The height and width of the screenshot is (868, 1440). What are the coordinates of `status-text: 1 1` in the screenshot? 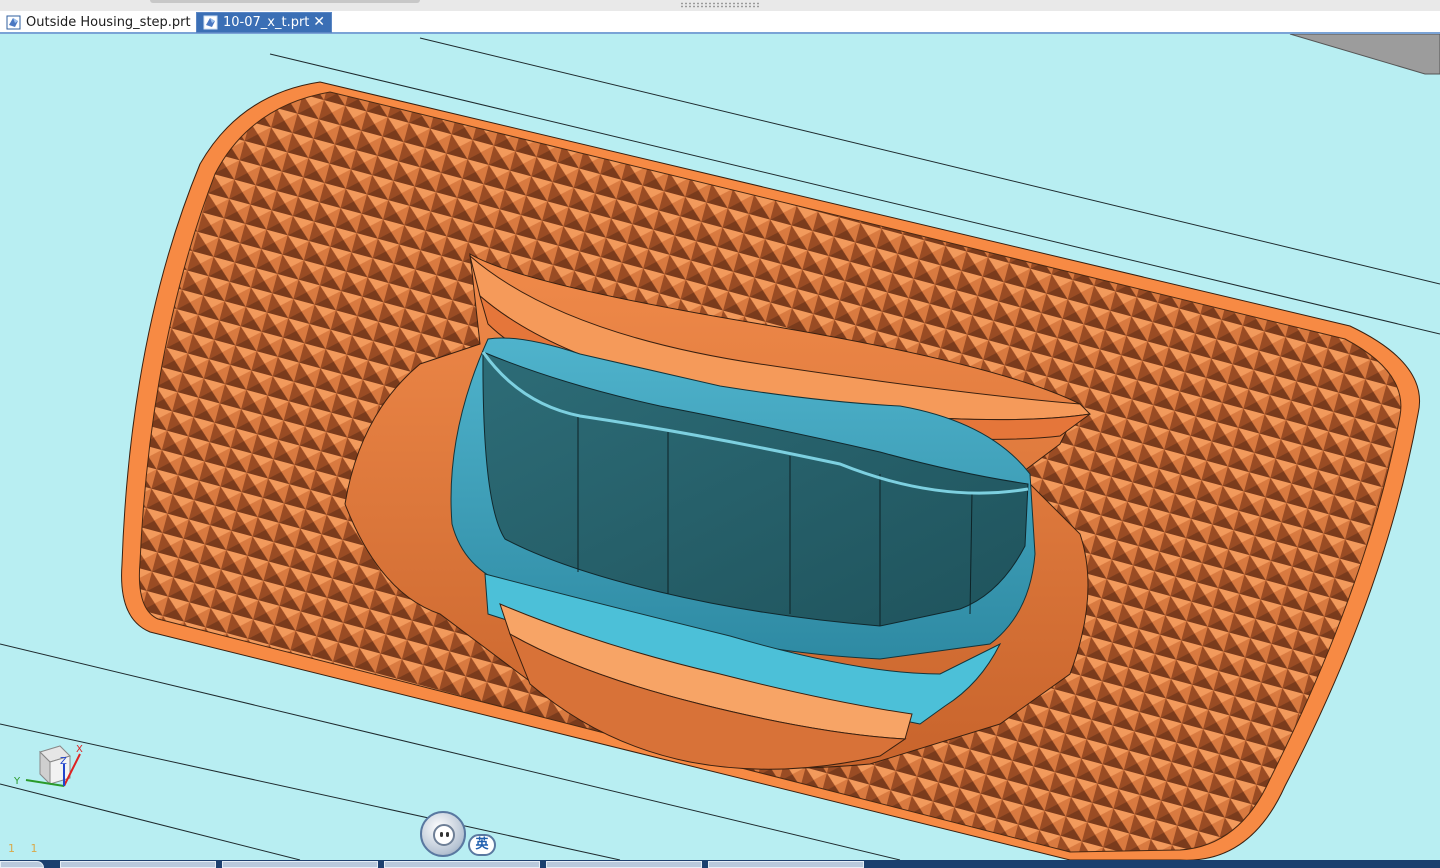 It's located at (26, 848).